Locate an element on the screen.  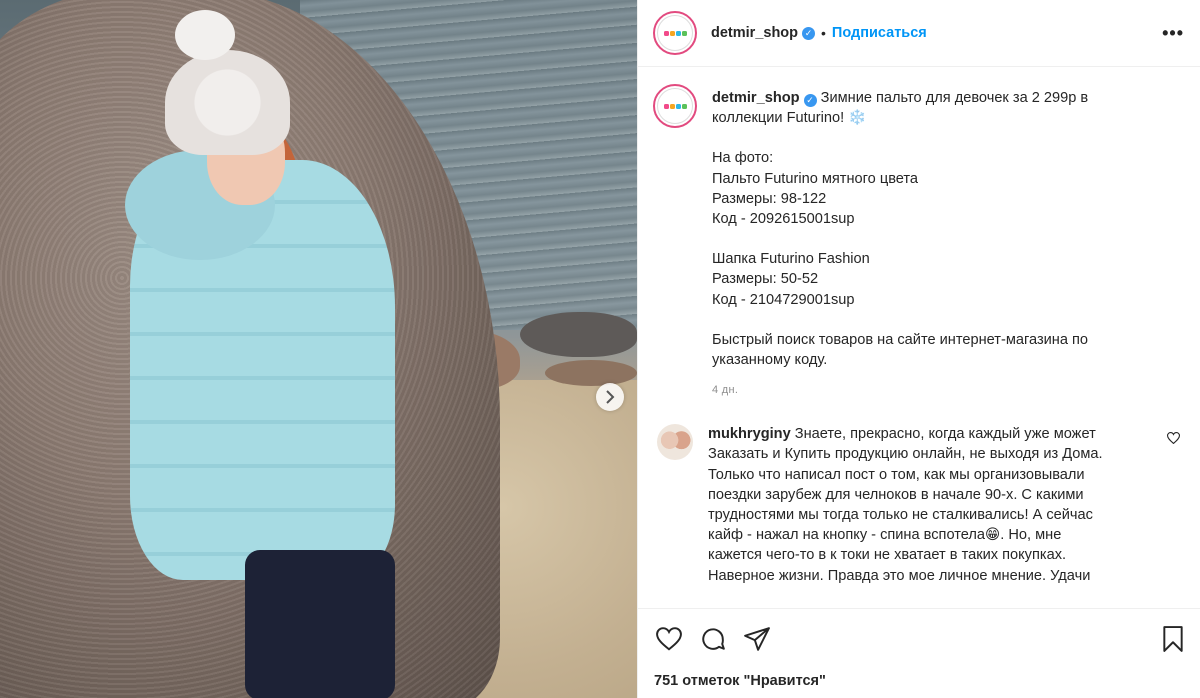
caption-line: указанному коду. is located at coordinates (770, 360).